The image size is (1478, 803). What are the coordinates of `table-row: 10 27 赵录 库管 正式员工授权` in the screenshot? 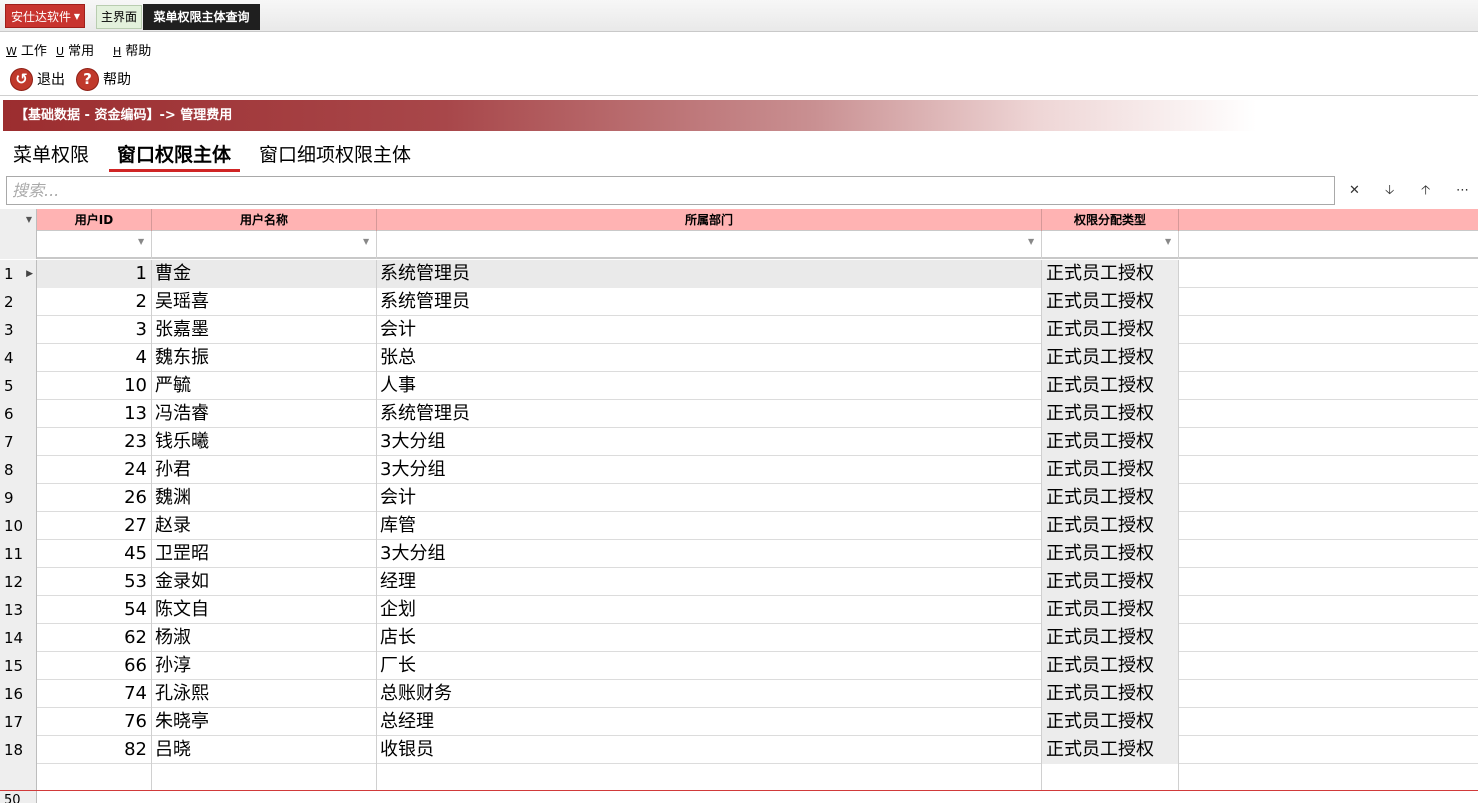 It's located at (739, 526).